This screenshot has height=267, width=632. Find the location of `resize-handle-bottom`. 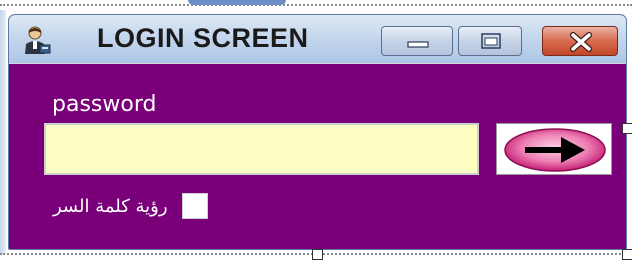

resize-handle-bottom is located at coordinates (317, 254).